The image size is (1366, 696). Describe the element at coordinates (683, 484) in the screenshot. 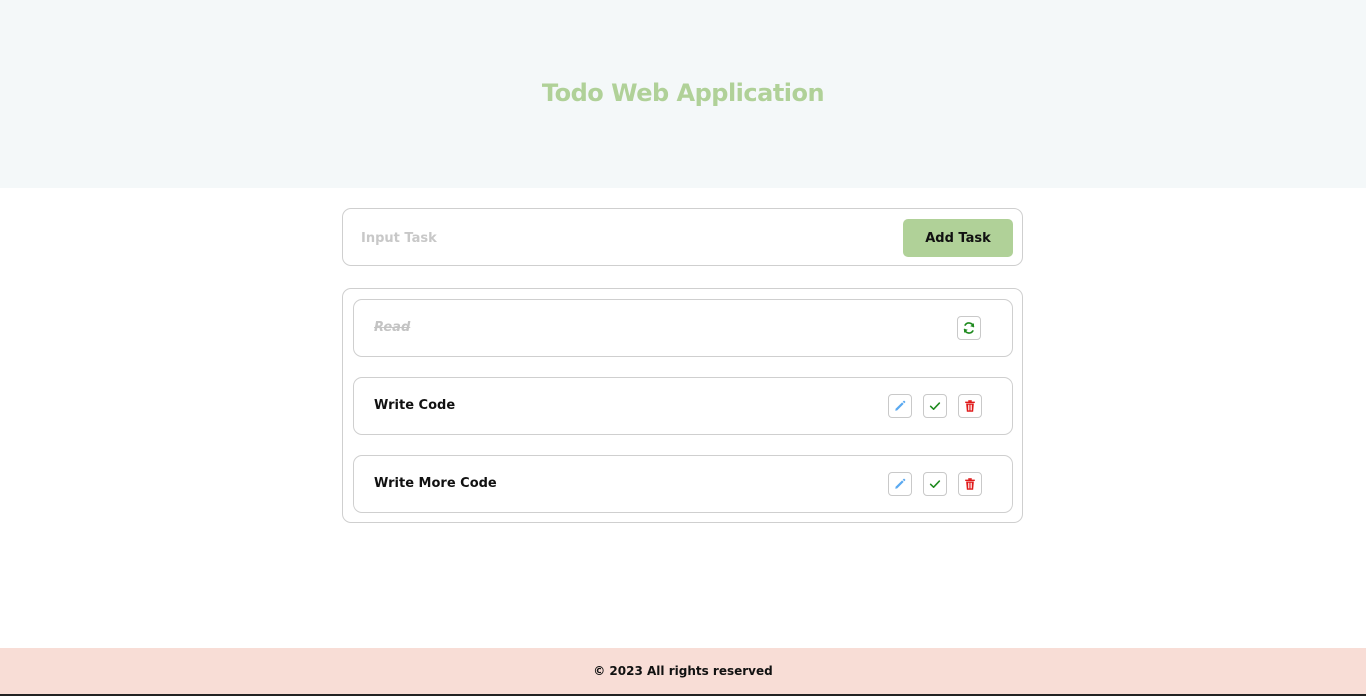

I see `task-item-write-more-code: Write More Code` at that location.